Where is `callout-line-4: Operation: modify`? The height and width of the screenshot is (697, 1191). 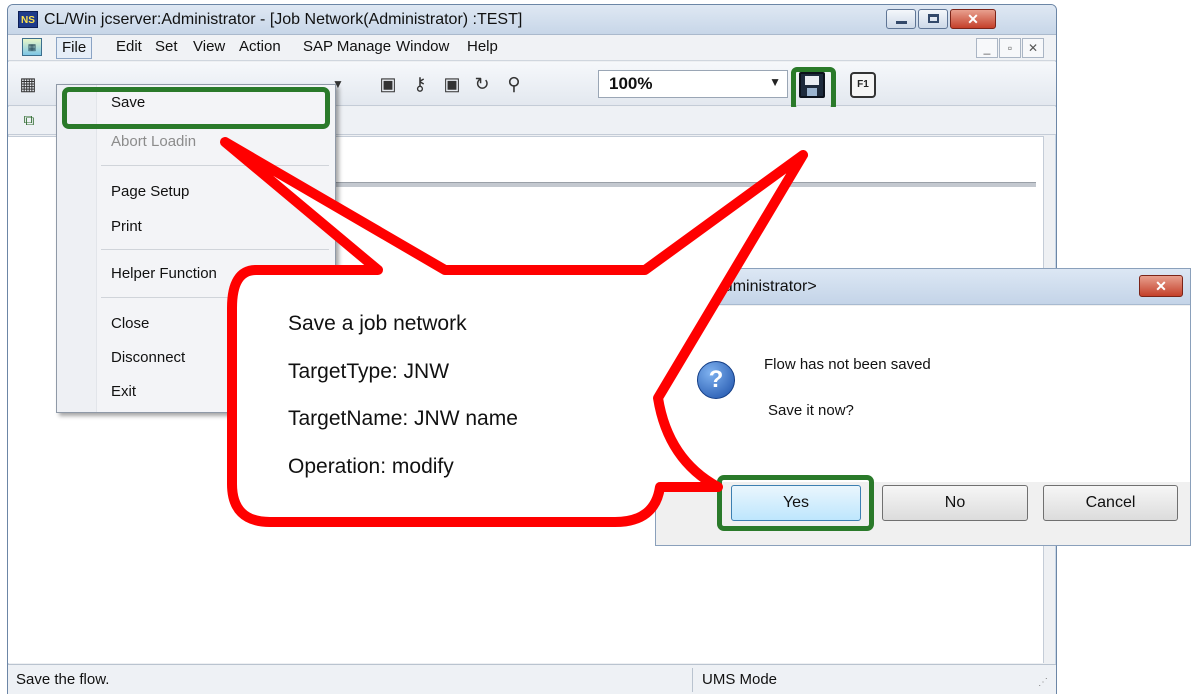 callout-line-4: Operation: modify is located at coordinates (371, 466).